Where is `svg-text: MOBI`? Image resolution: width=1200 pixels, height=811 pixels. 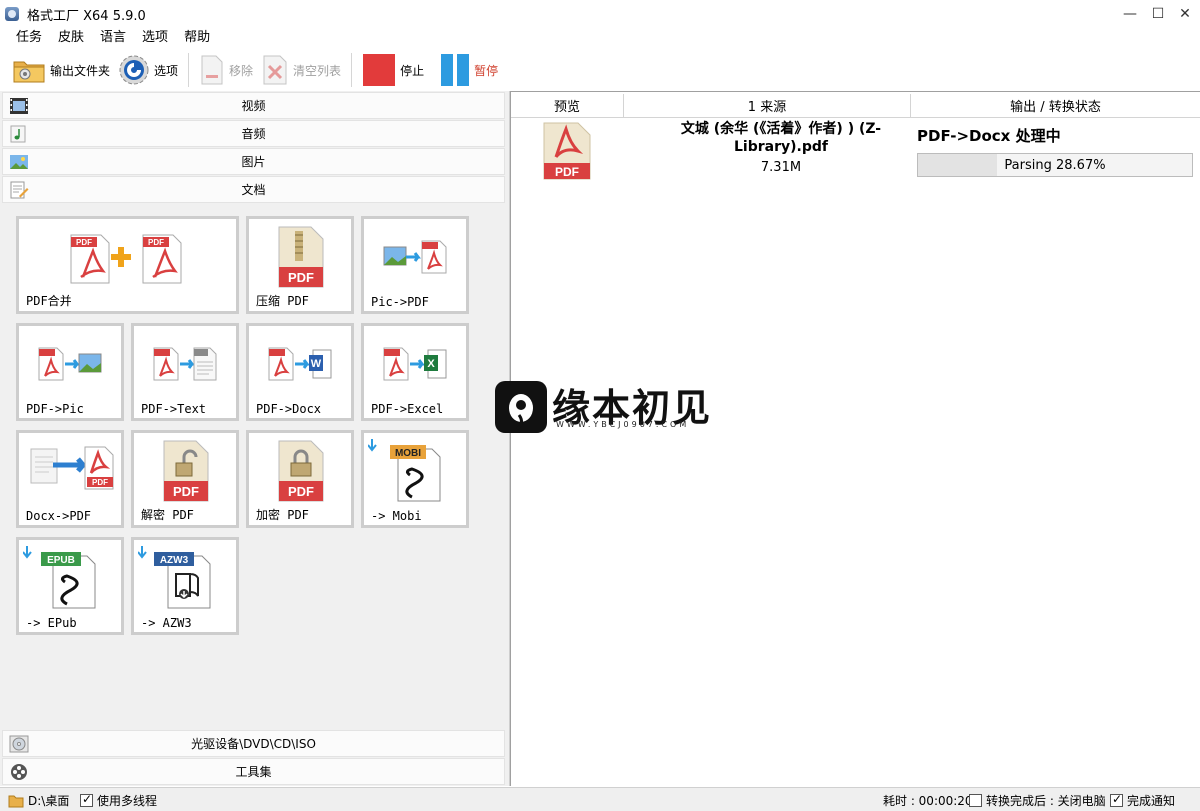
svg-text: MOBI is located at coordinates (408, 453).